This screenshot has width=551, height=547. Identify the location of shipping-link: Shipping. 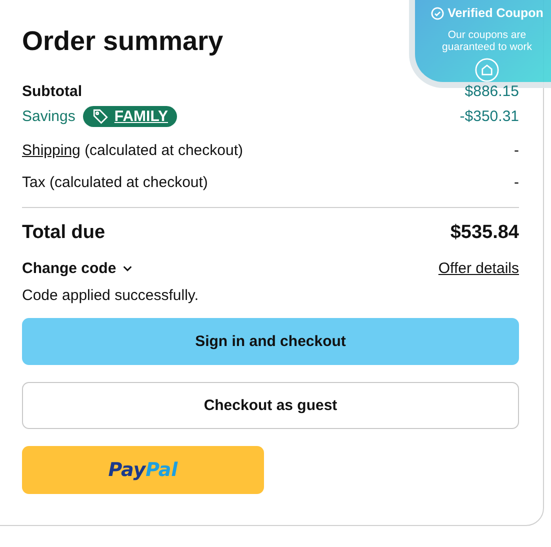
(51, 150).